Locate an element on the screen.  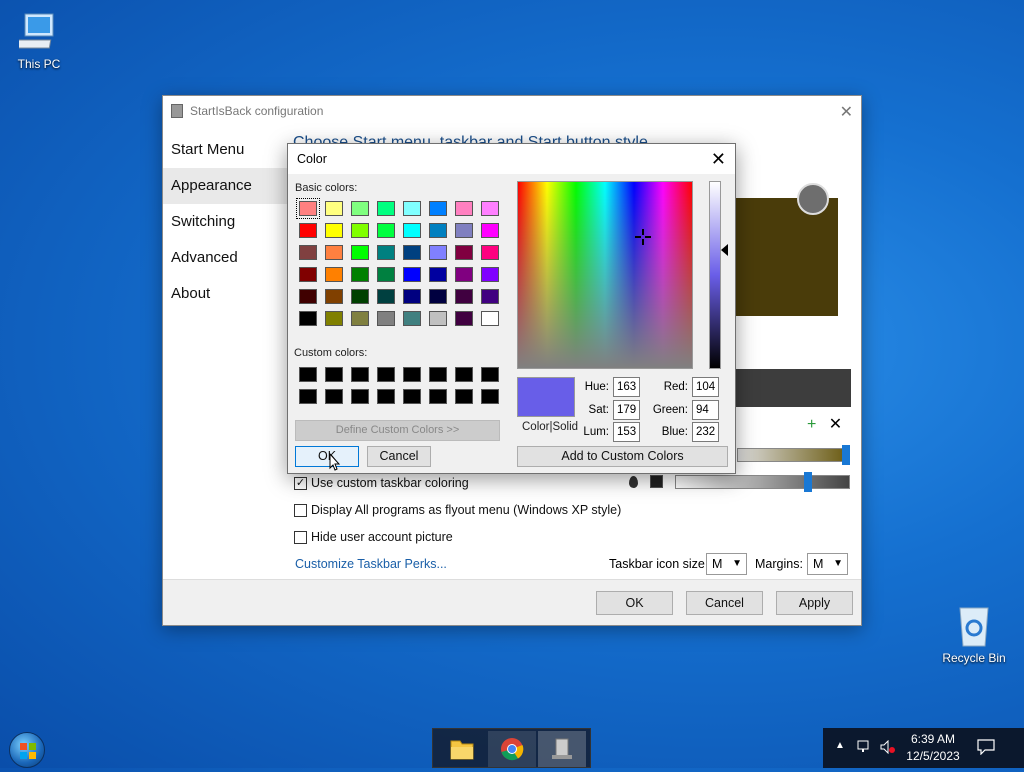
nav-item-start-menu: Start Menu is located at coordinates (226, 150).